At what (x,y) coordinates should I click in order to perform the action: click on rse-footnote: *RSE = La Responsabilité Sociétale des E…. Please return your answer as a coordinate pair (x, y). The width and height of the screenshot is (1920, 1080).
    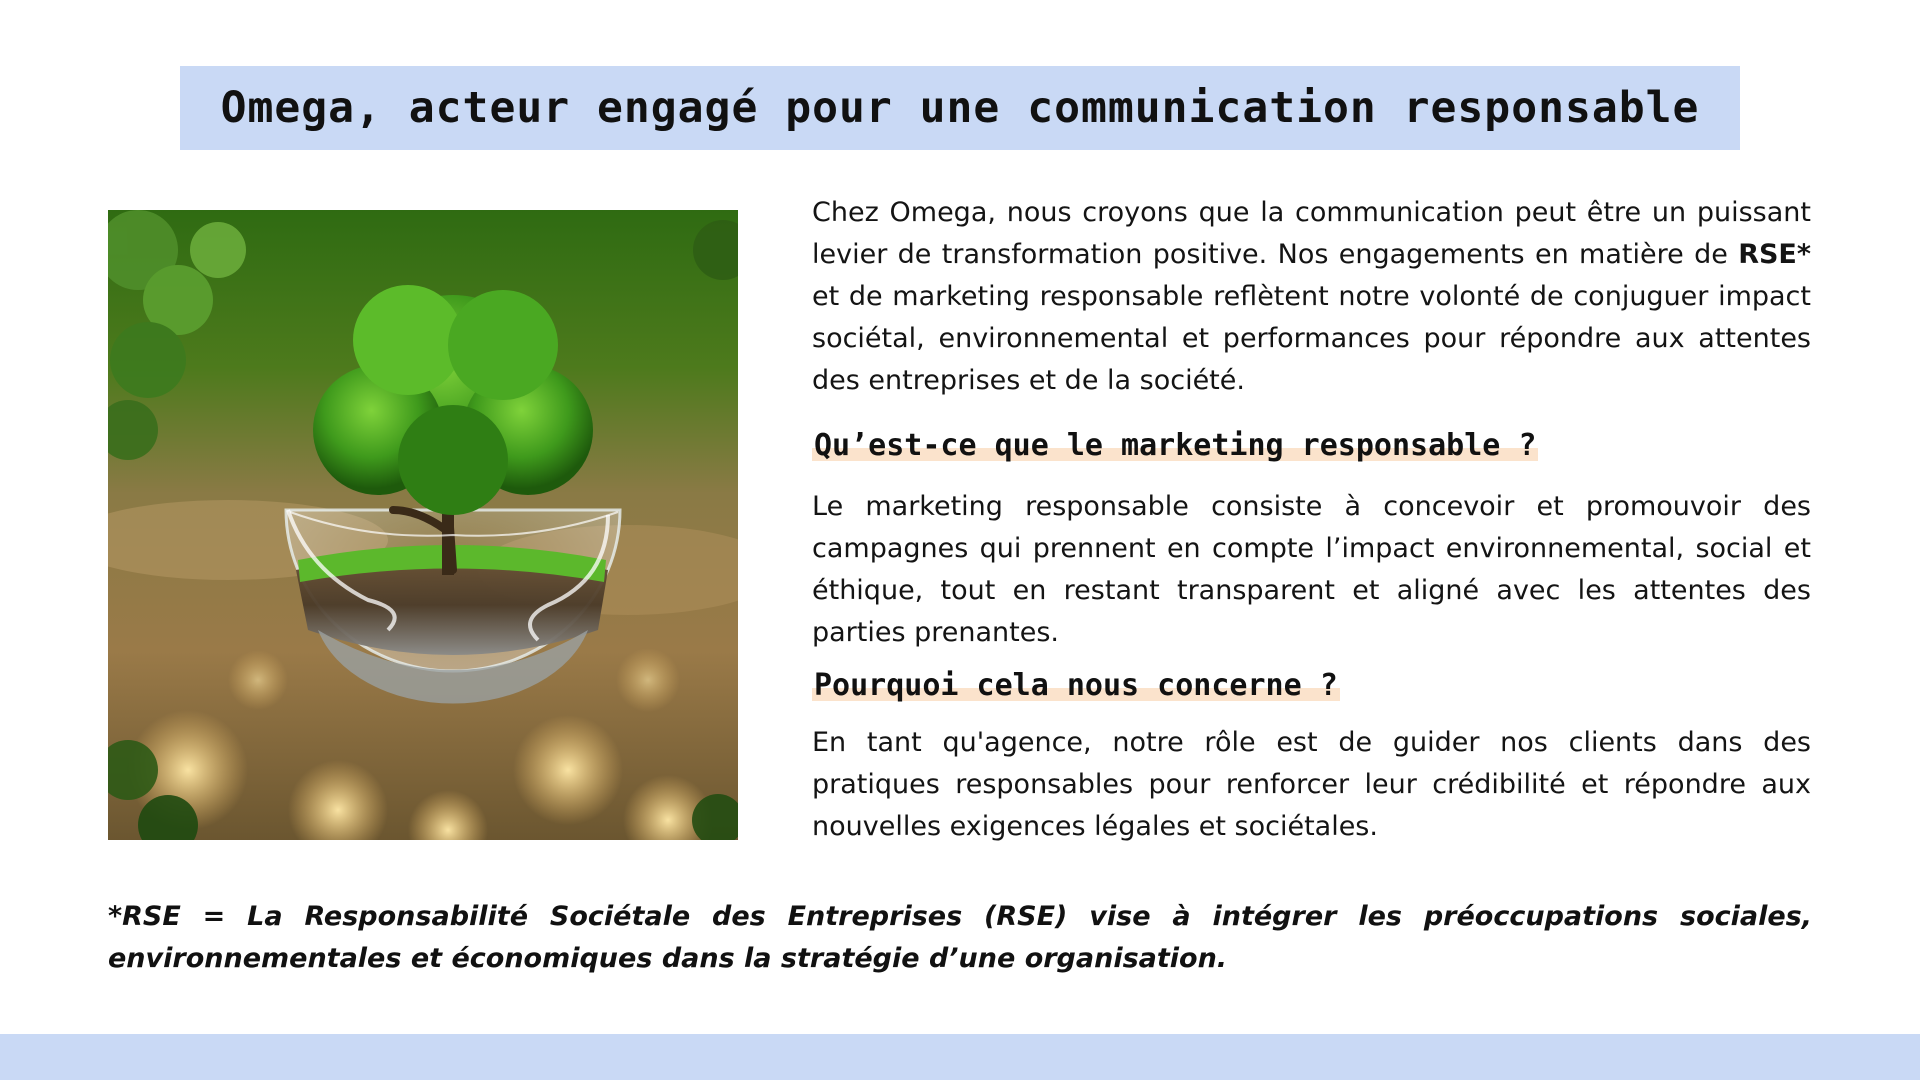
    Looking at the image, I should click on (960, 937).